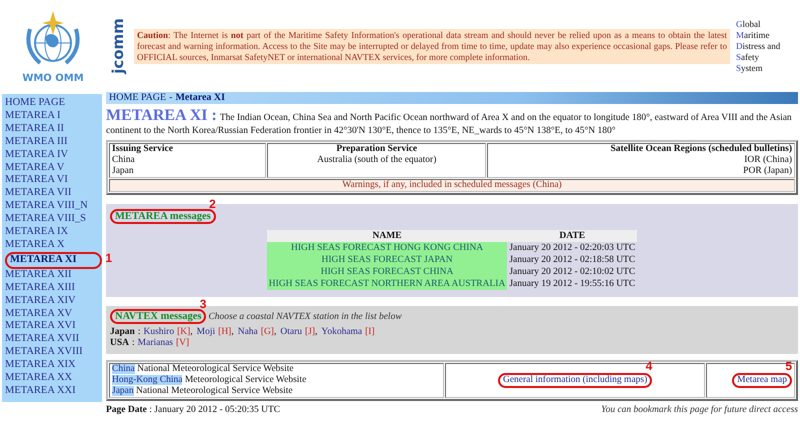 The width and height of the screenshot is (800, 427). Describe the element at coordinates (212, 204) in the screenshot. I see `annotation-number: 2` at that location.